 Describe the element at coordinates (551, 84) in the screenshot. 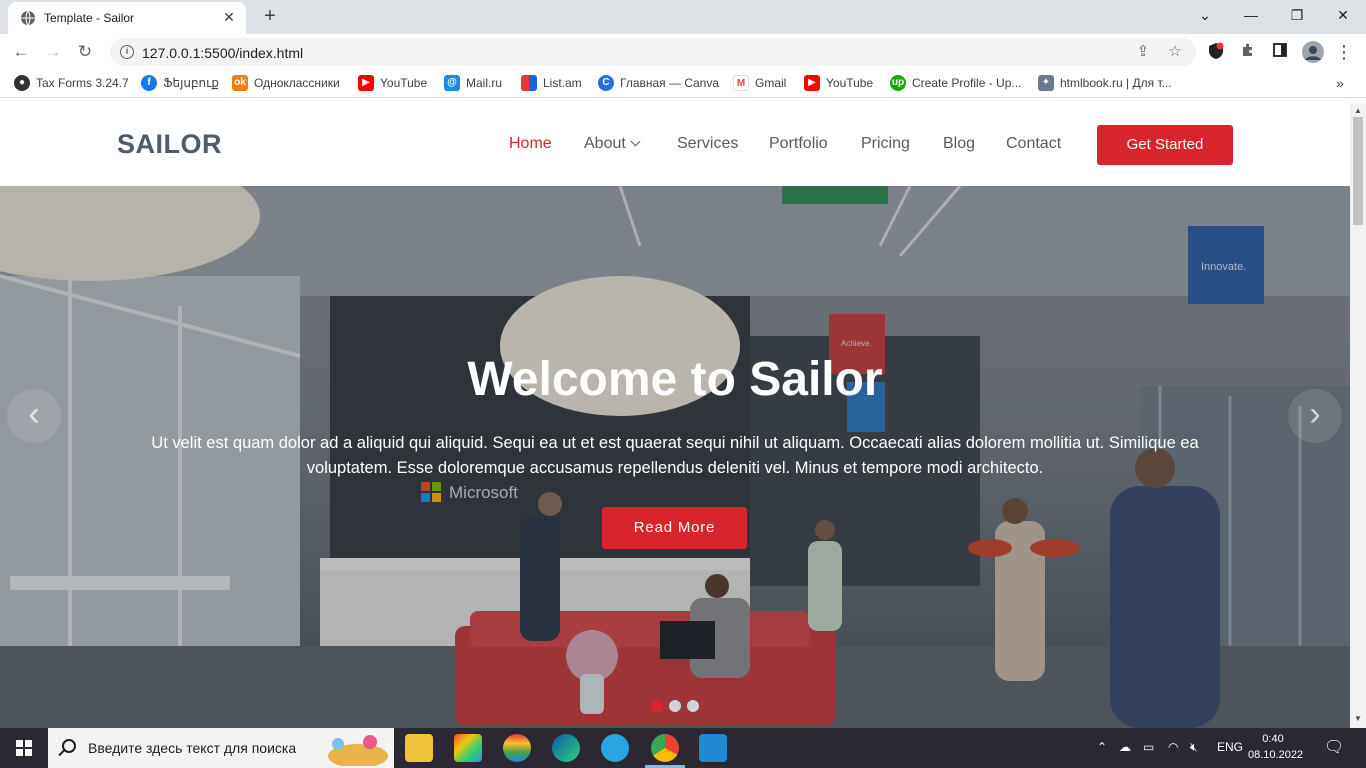

I see `bookmark-item: List.am` at that location.